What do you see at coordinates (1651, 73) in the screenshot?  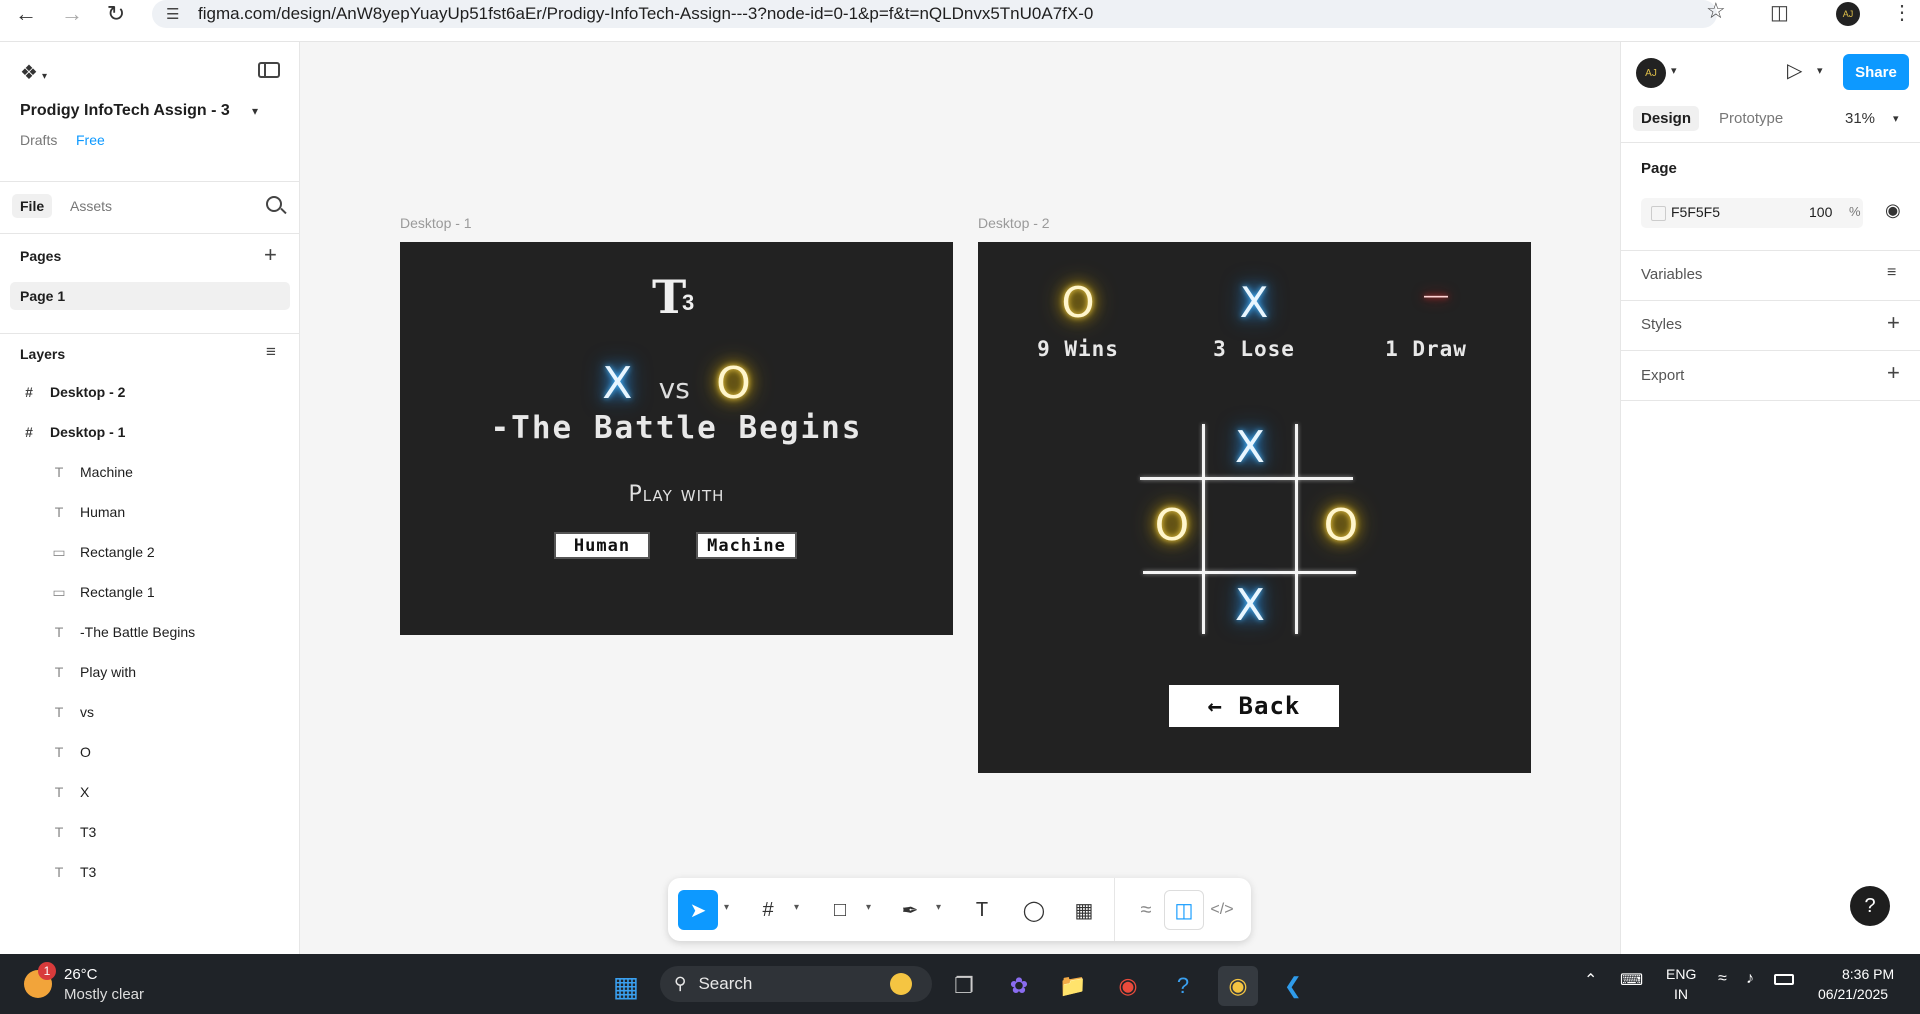 I see `user-avatar: AJ` at bounding box center [1651, 73].